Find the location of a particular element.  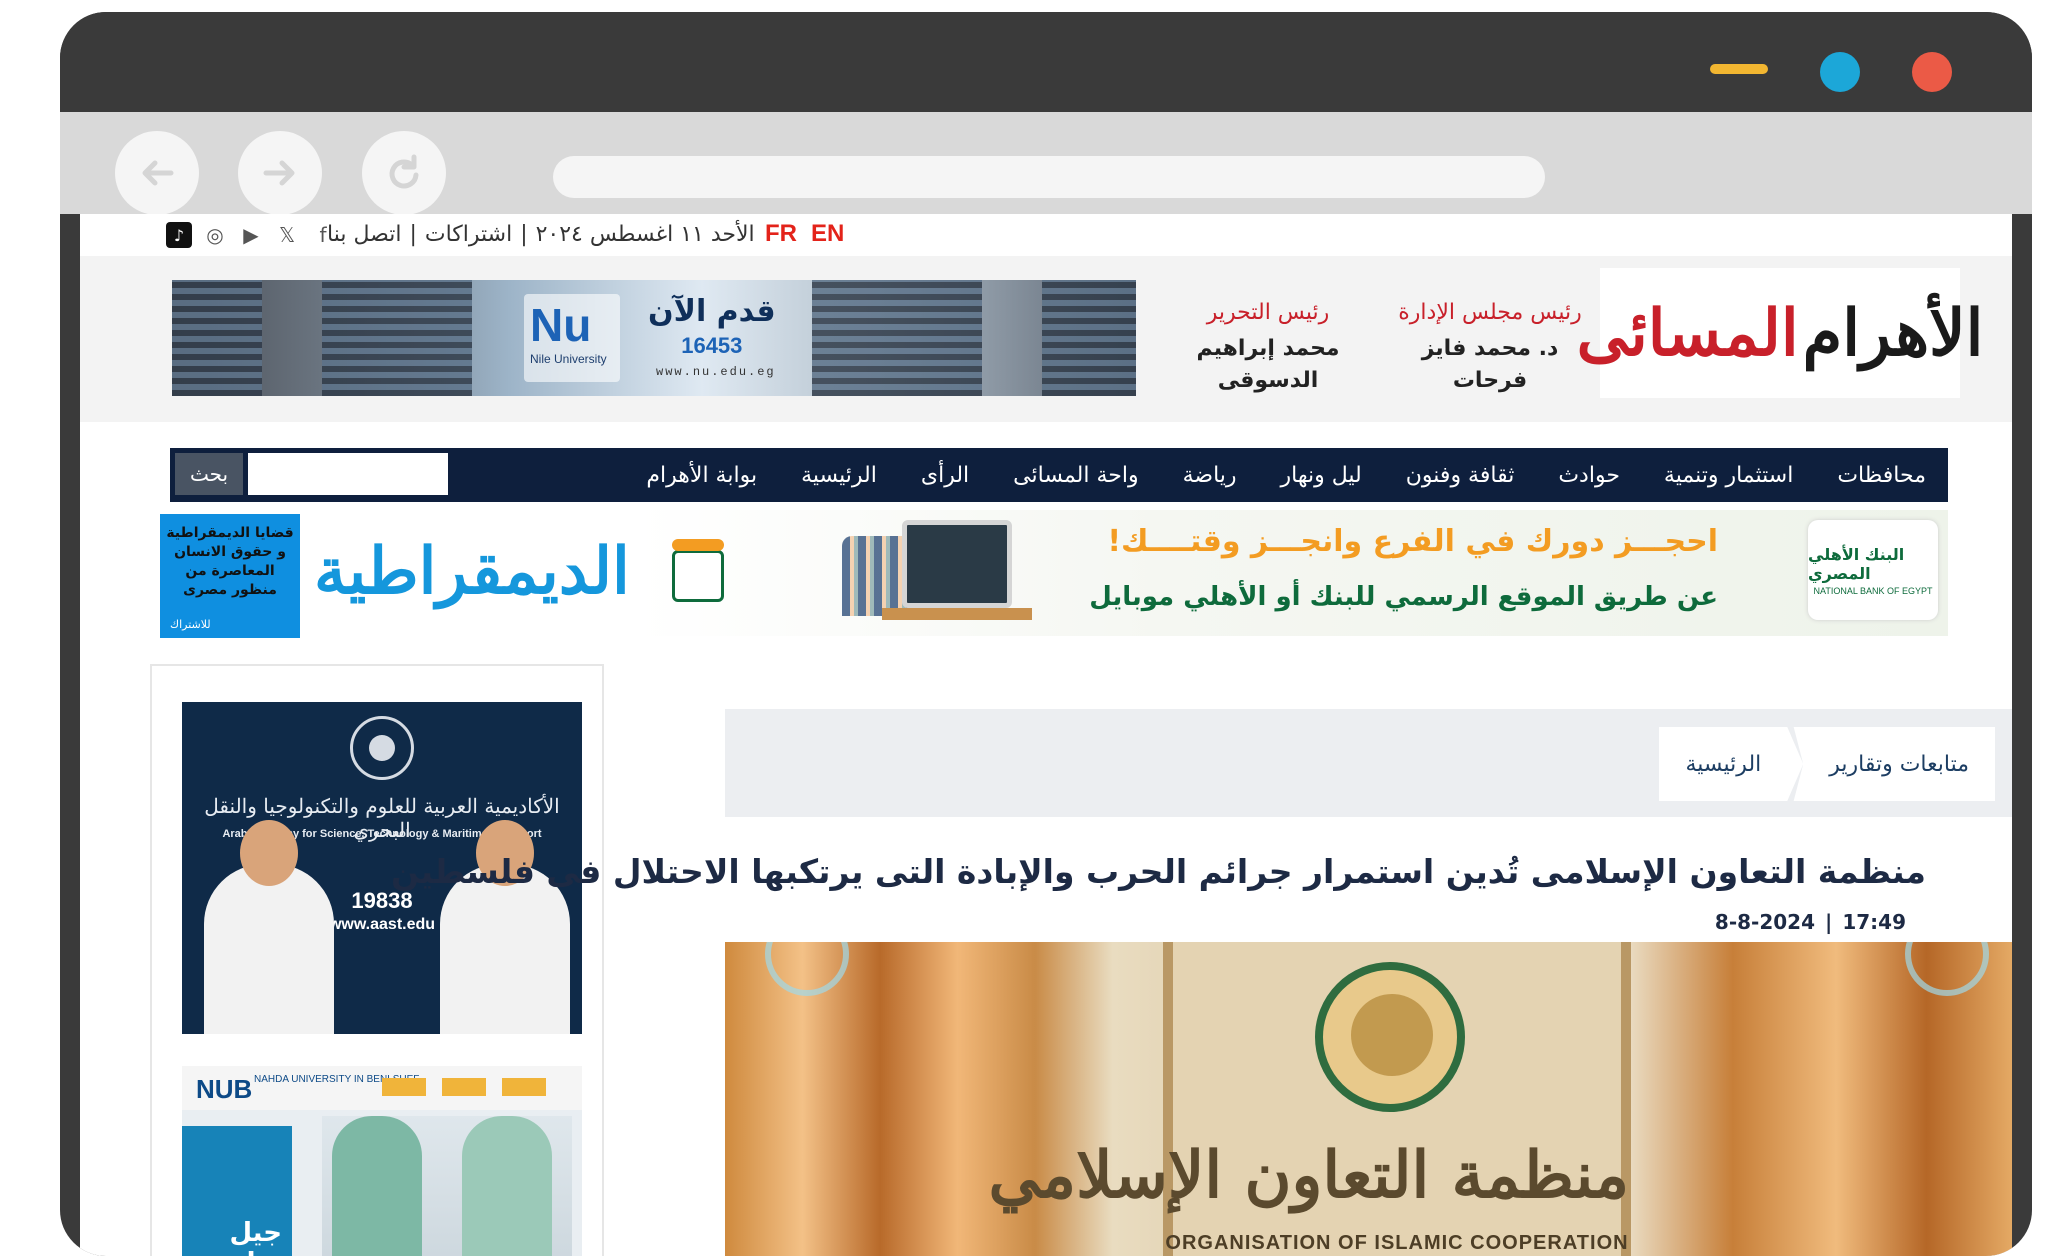

maximize-button is located at coordinates (1840, 72).